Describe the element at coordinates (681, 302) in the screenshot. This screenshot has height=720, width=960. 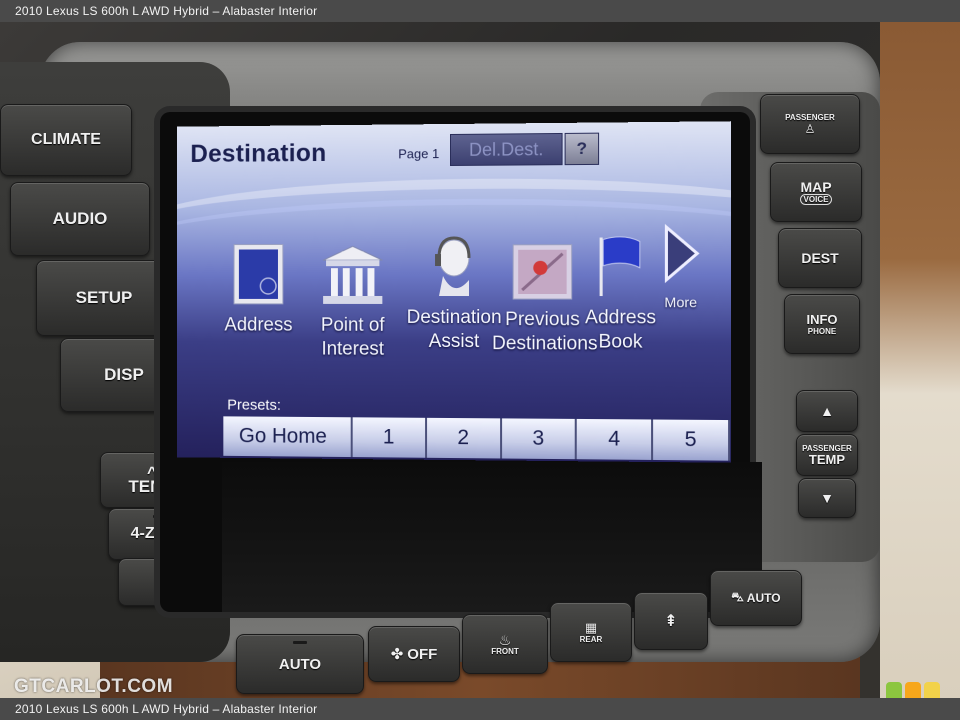
I see `menu-more-label: More` at that location.